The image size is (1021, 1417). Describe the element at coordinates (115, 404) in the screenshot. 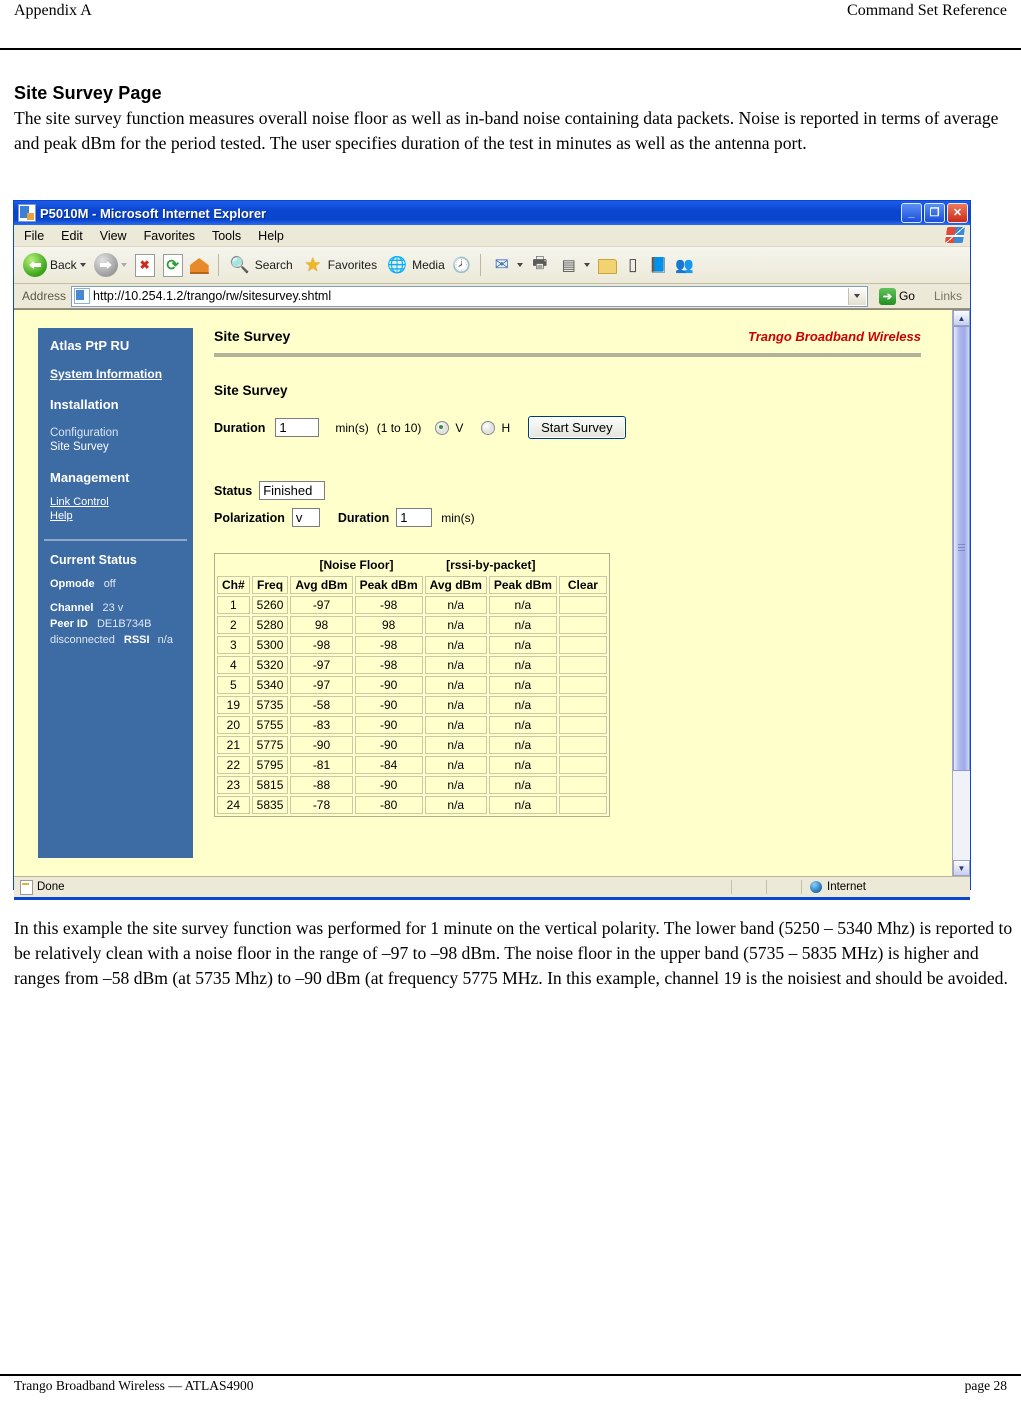

I see `sidebar-item-installation: Installation` at that location.